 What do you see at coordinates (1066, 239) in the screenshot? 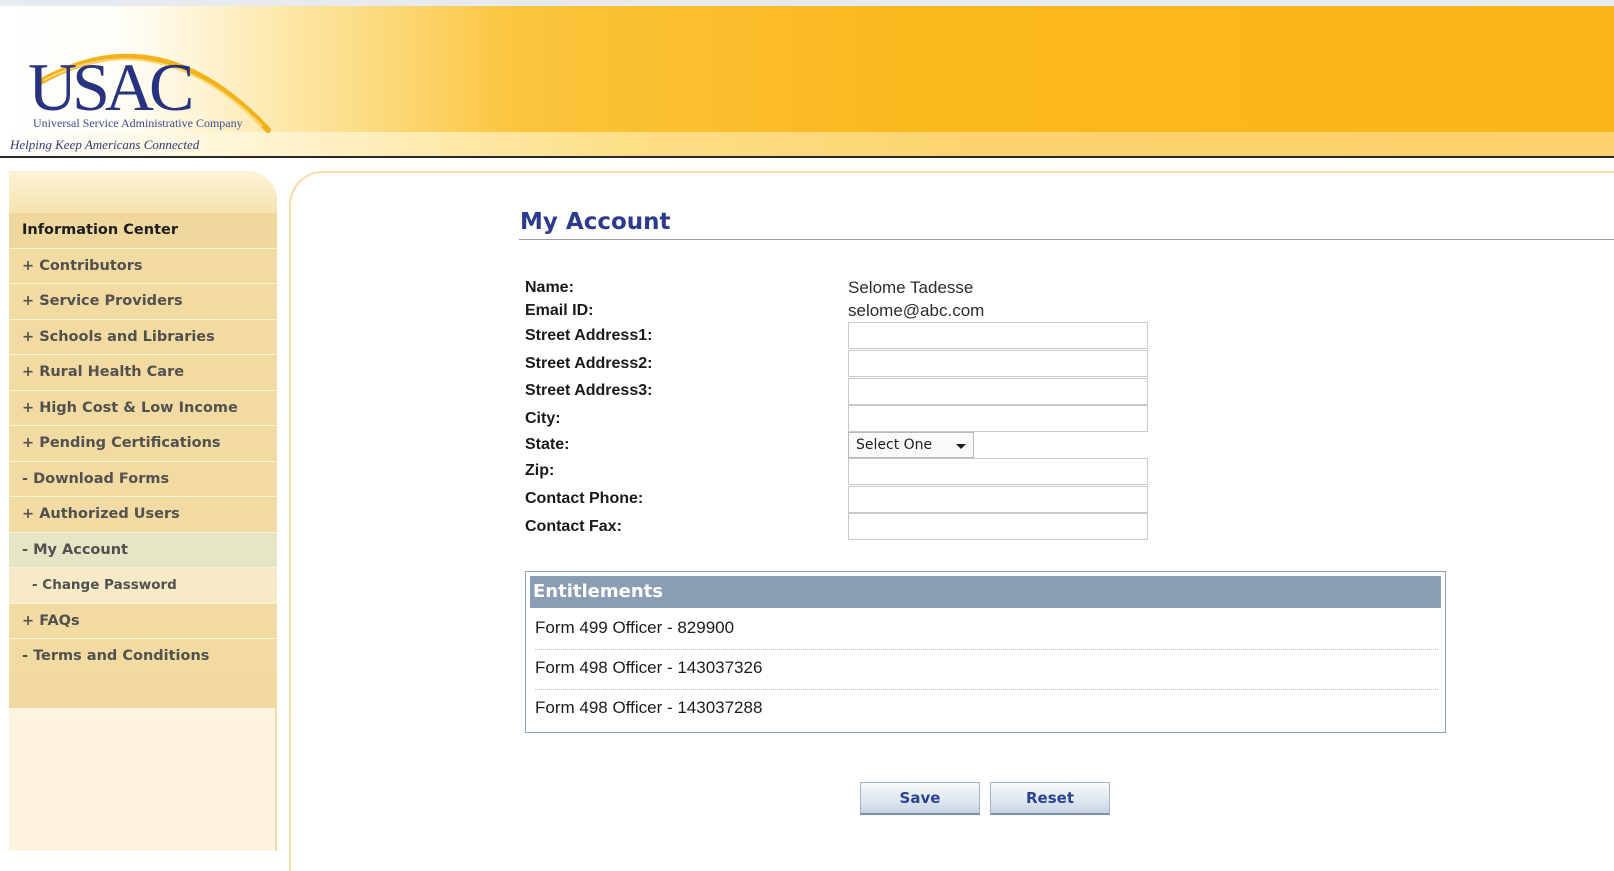
I see `title-divider` at bounding box center [1066, 239].